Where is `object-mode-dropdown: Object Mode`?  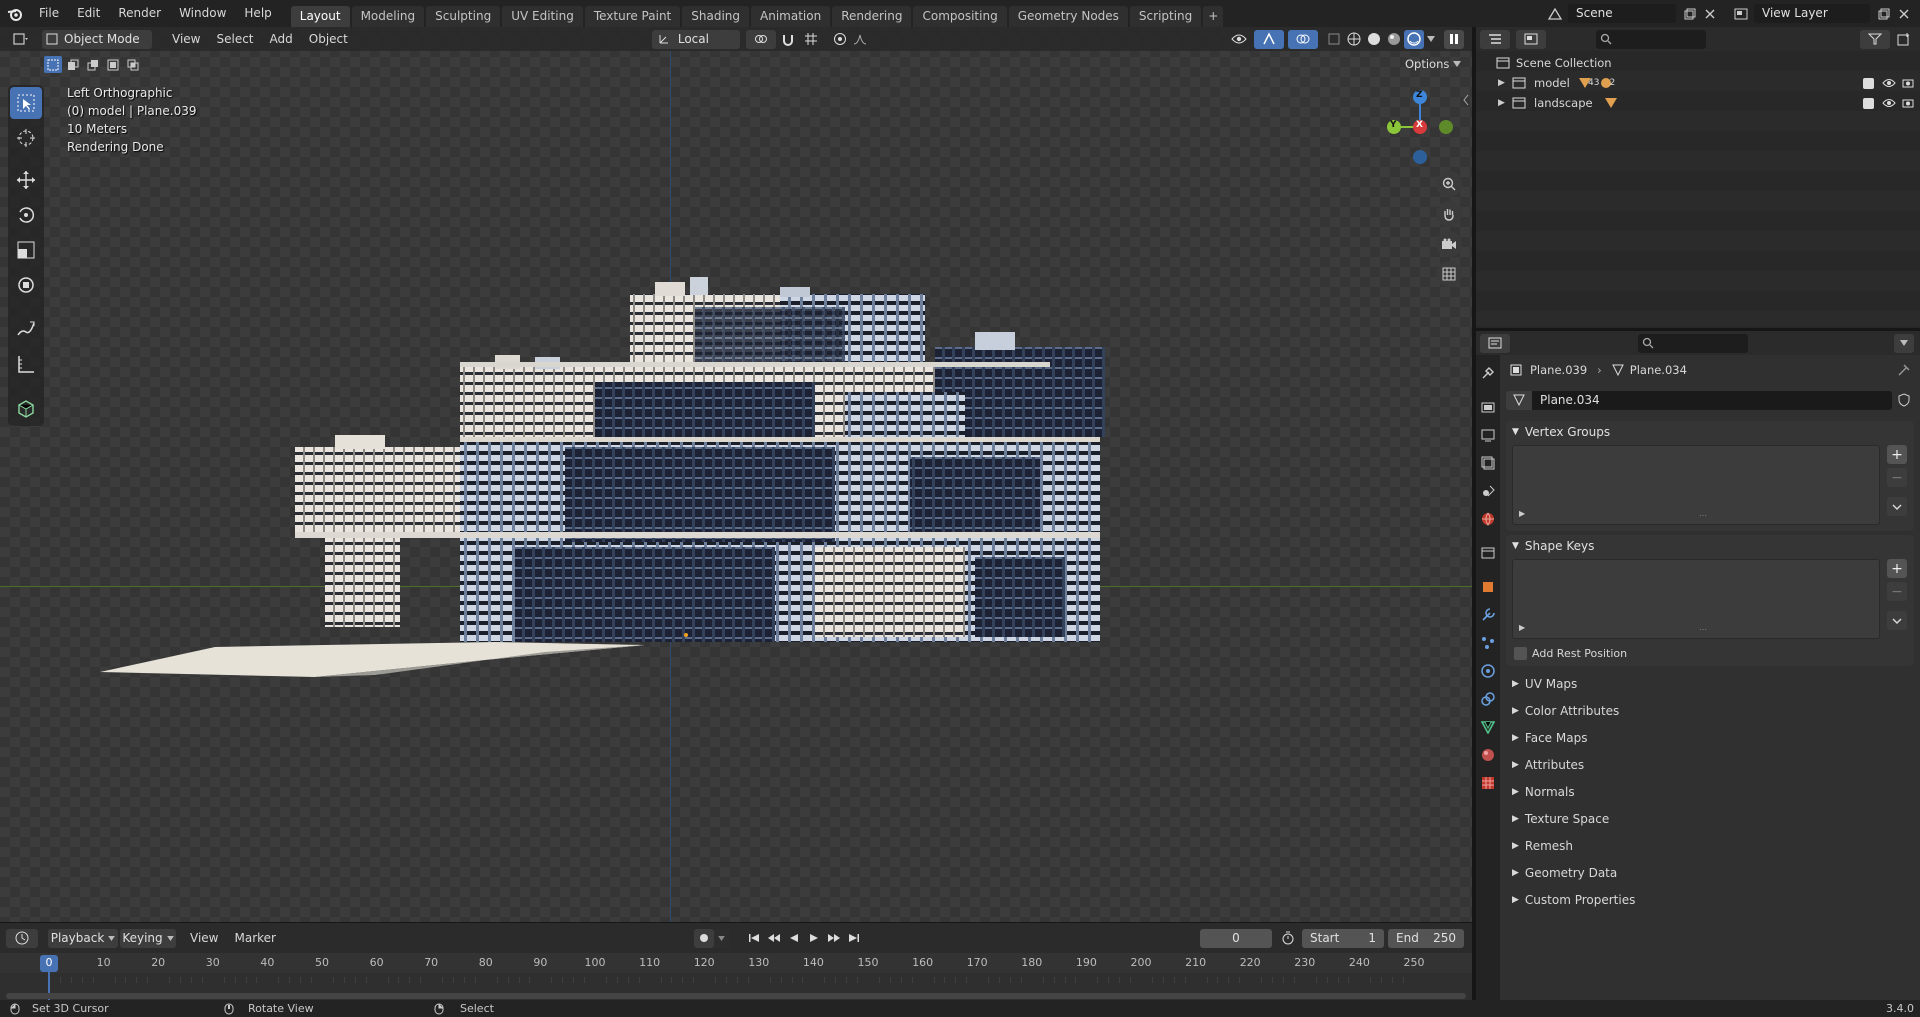 object-mode-dropdown: Object Mode is located at coordinates (97, 39).